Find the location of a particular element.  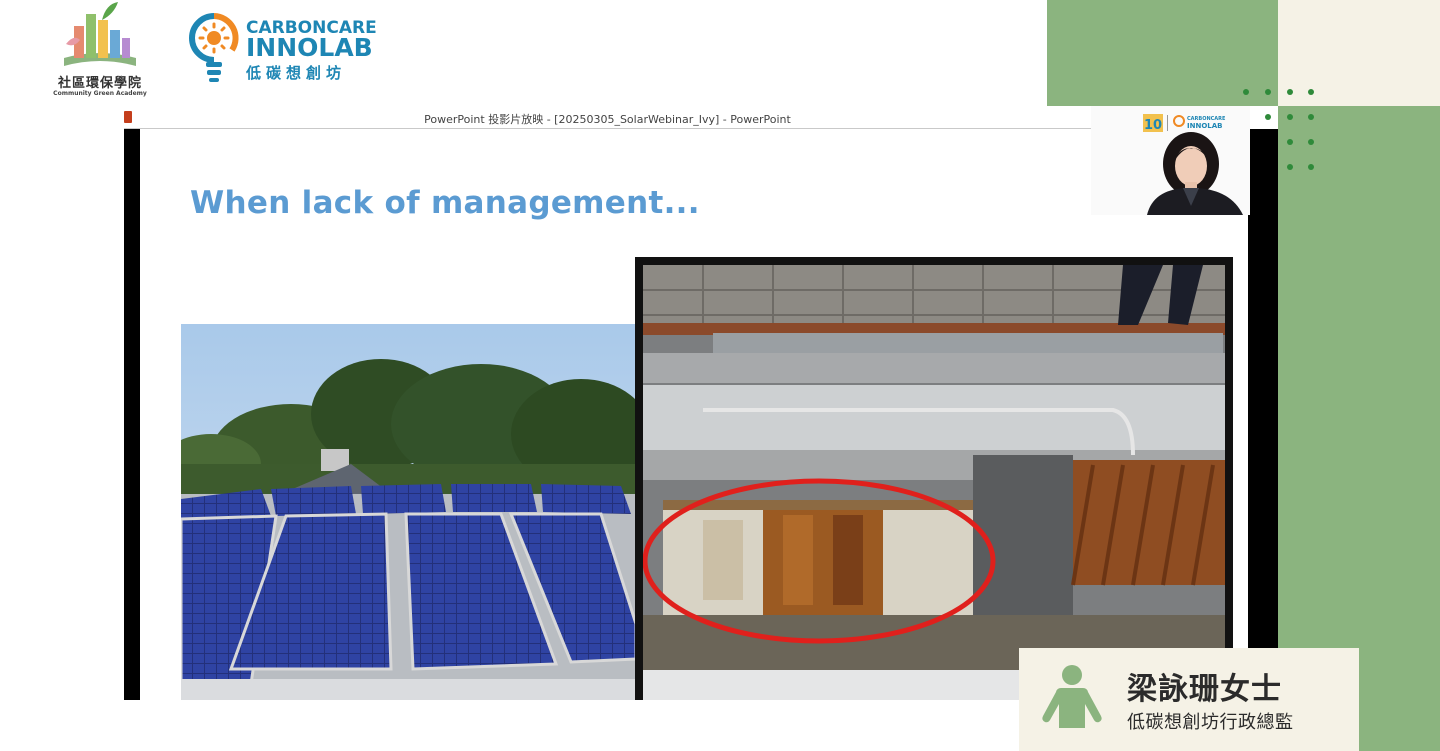

academy-building-icon is located at coordinates (100, 34).